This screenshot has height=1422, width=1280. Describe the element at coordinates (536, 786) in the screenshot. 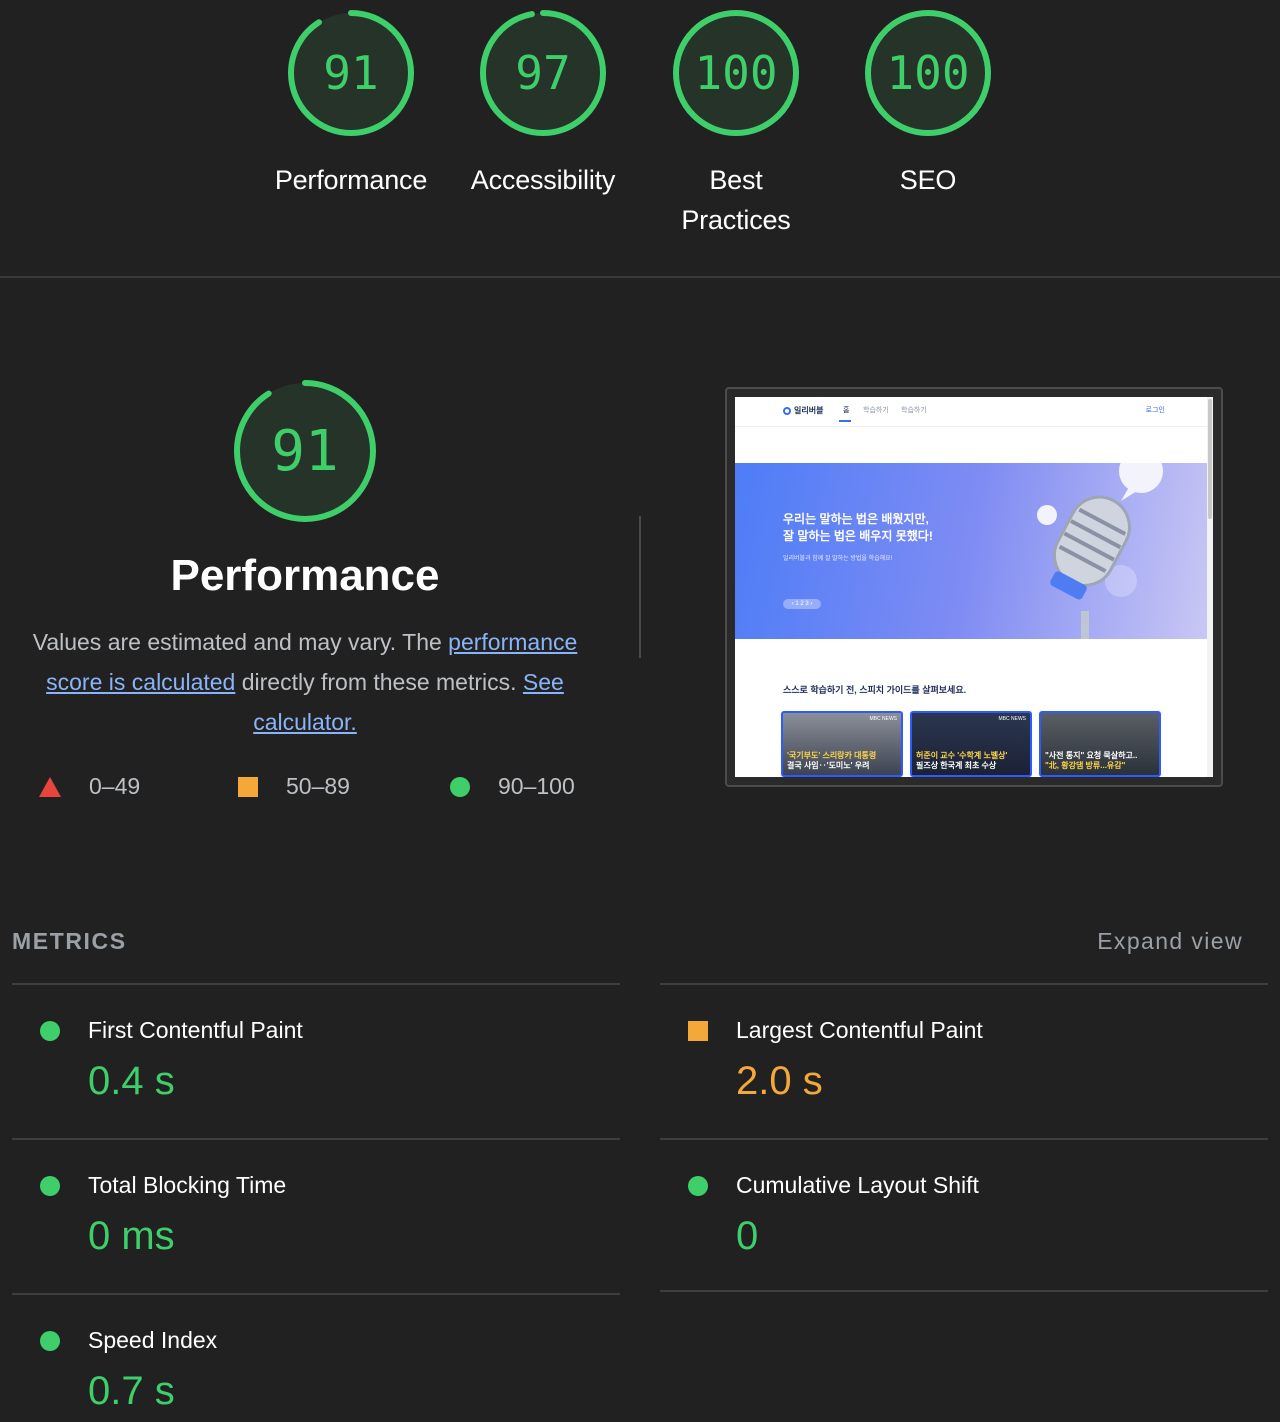

I see `legend-range: 90–100` at that location.